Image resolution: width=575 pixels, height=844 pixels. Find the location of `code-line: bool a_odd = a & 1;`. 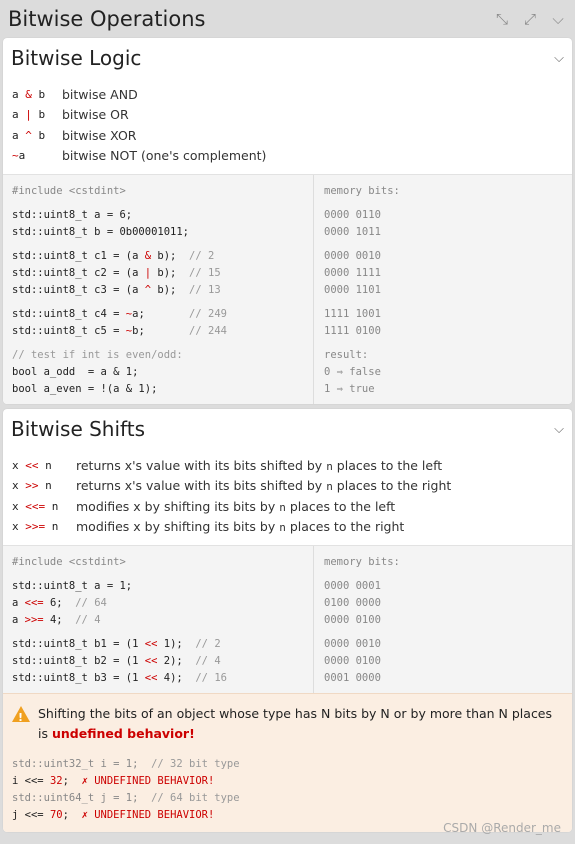

code-line: bool a_odd = a & 1; is located at coordinates (75, 372).